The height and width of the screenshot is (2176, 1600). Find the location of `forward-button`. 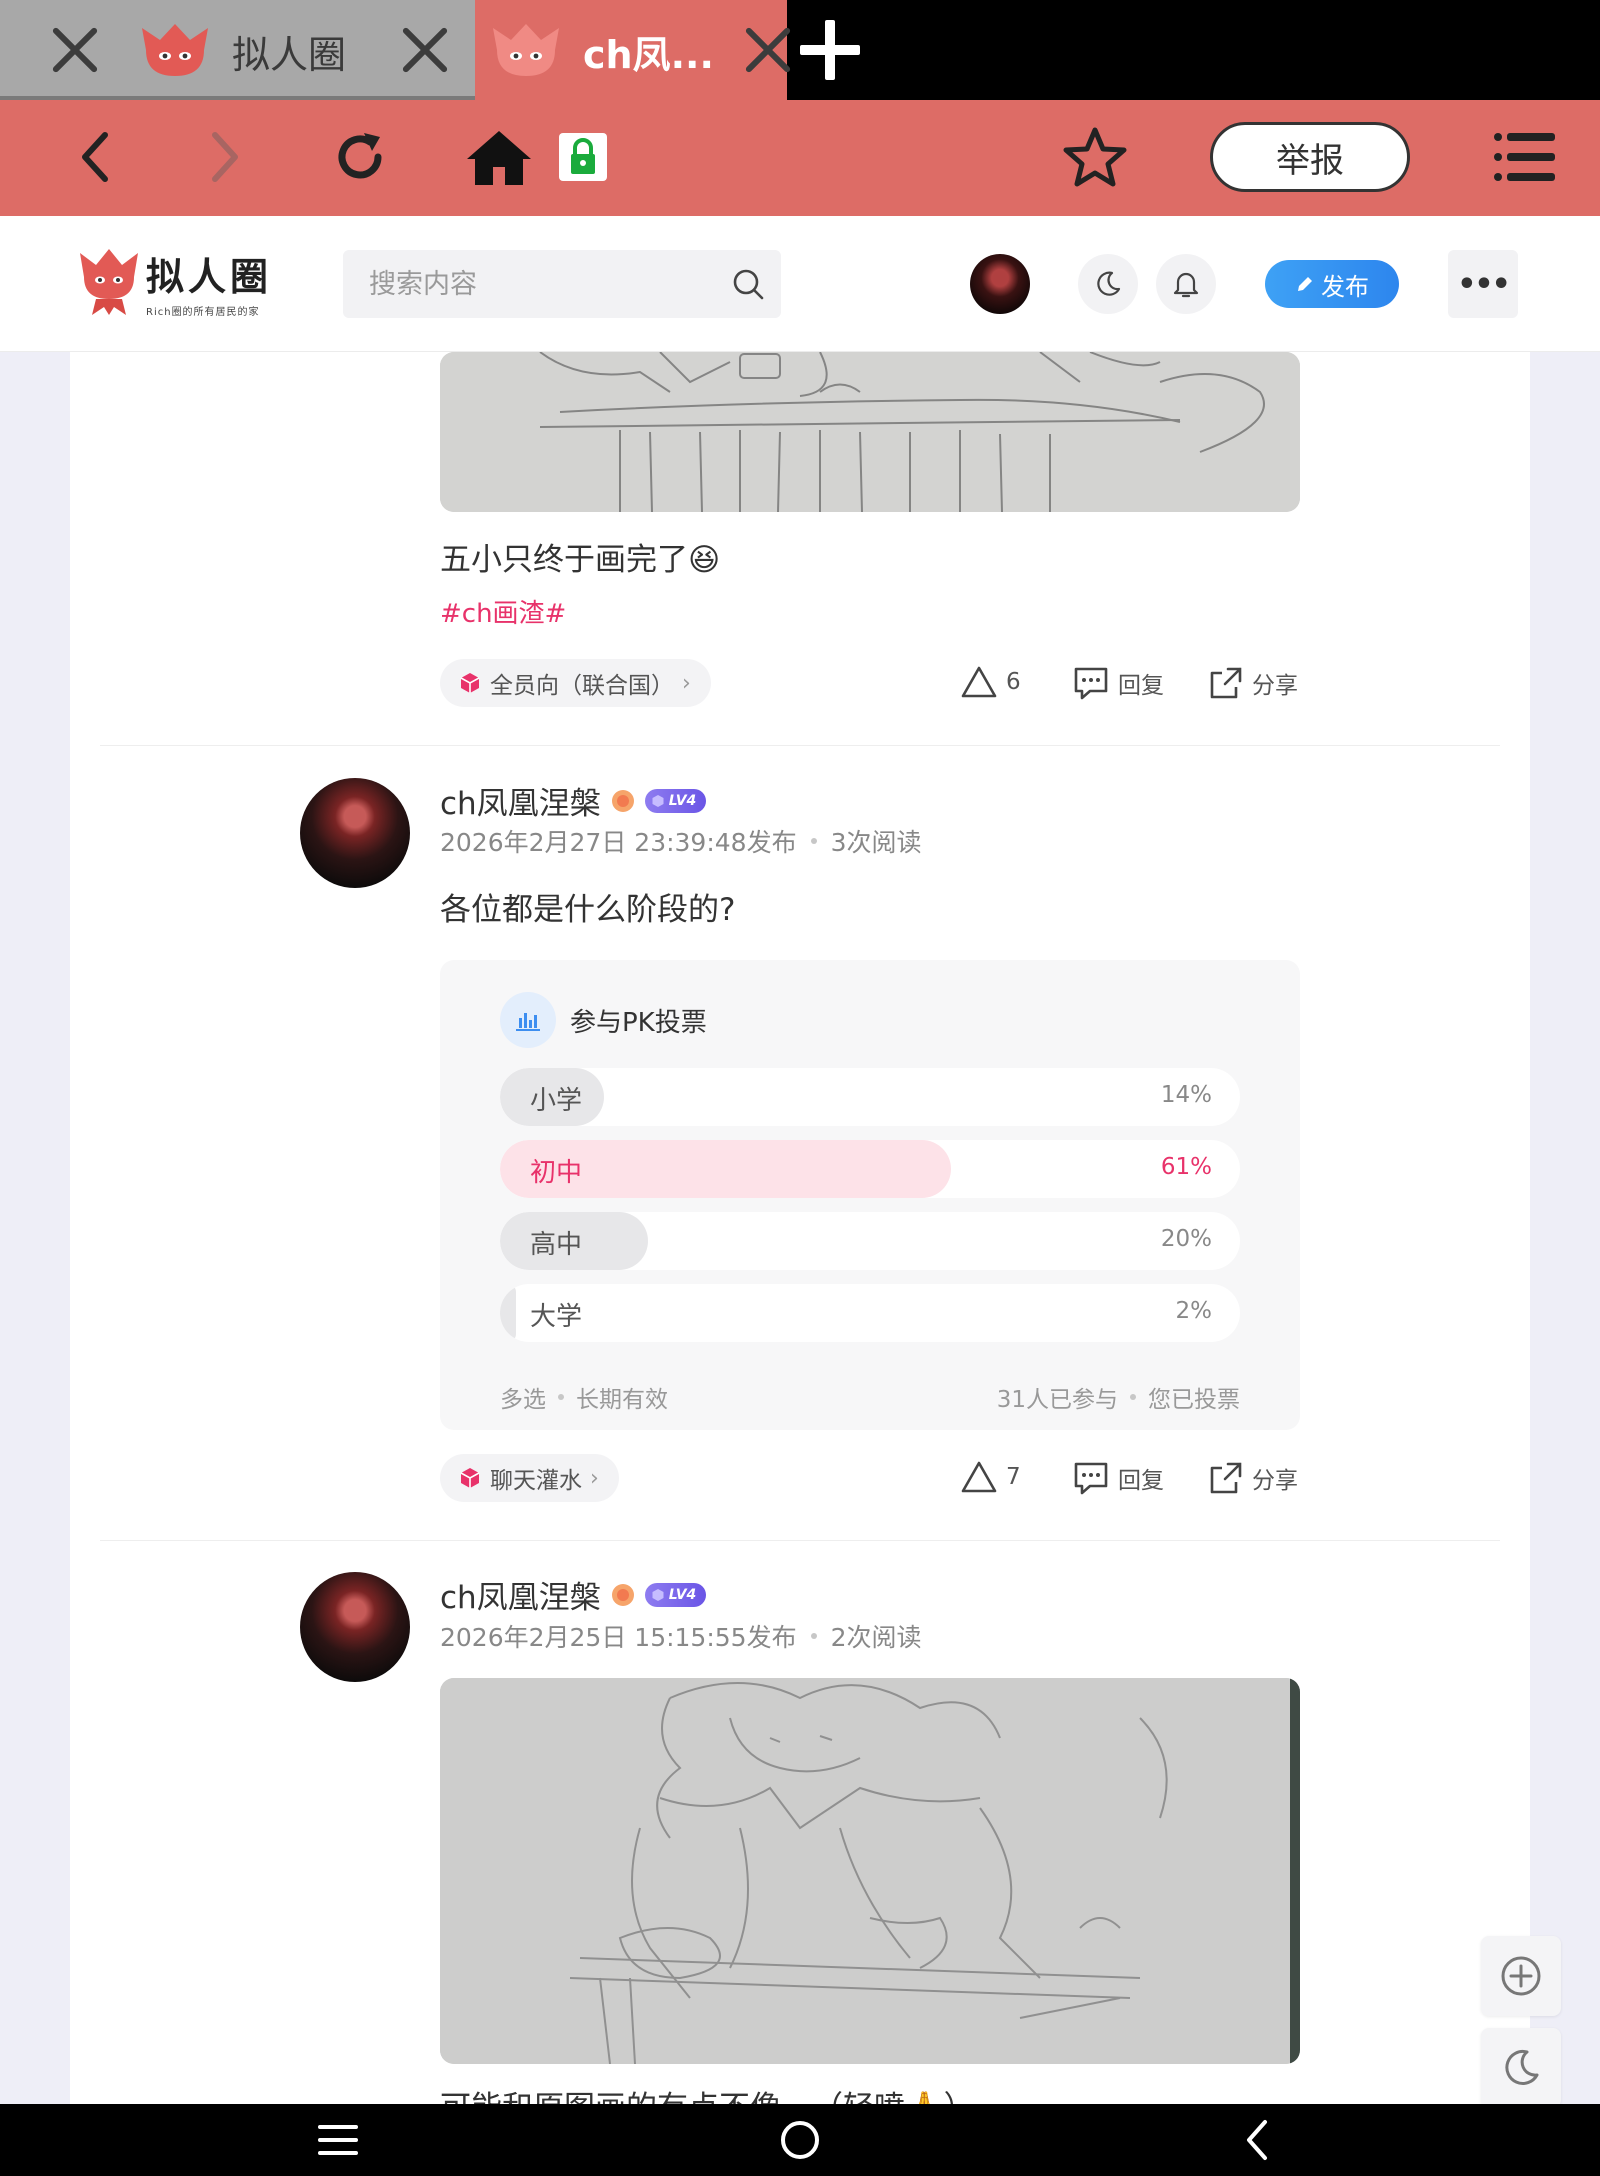

forward-button is located at coordinates (225, 157).